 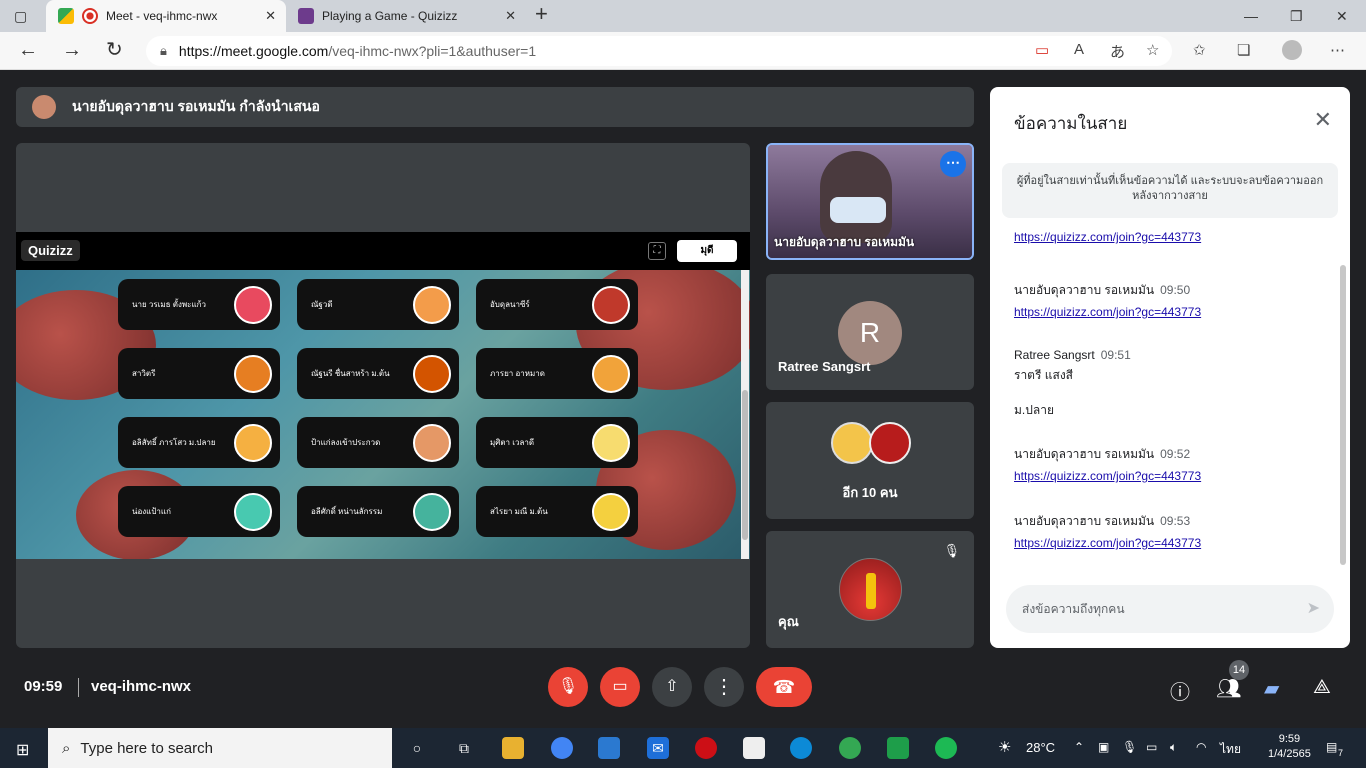 I want to click on volume-icon: 🔈︎, so click(x=1173, y=747).